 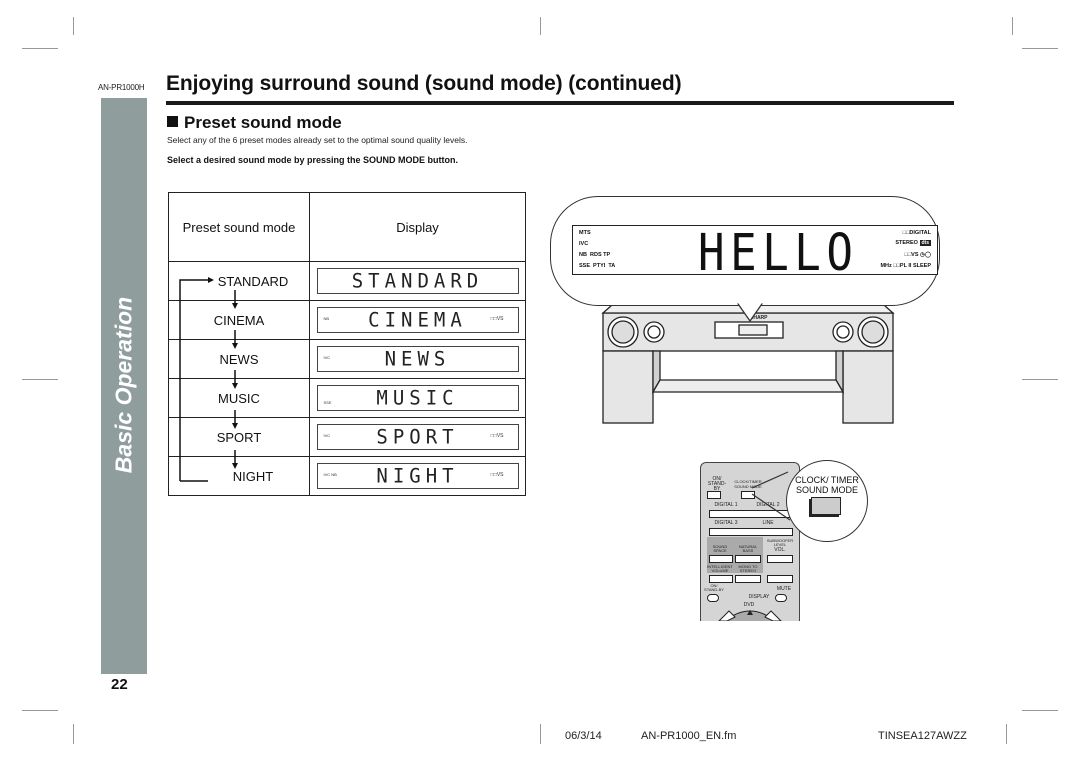 What do you see at coordinates (868, 387) in the screenshot?
I see `stand-leg-right` at bounding box center [868, 387].